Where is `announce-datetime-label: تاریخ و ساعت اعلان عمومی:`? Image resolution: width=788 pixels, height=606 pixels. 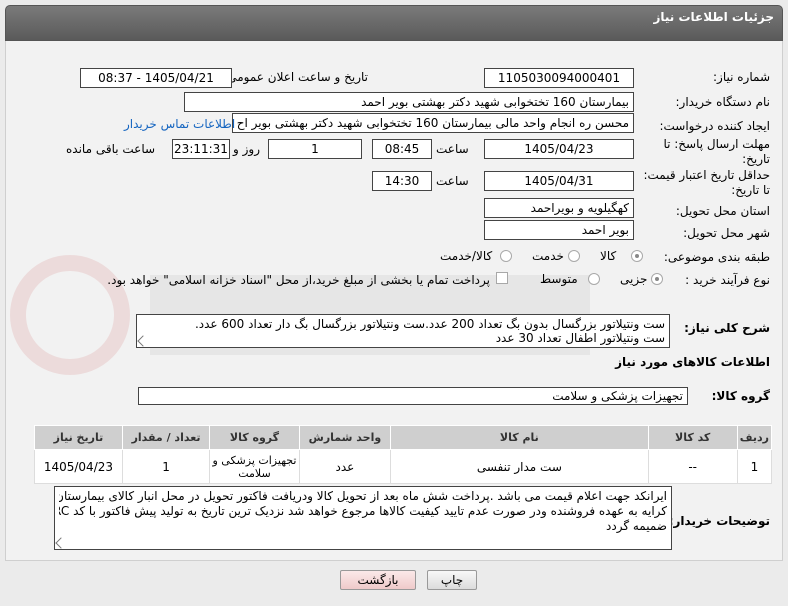 announce-datetime-label: تاریخ و ساعت اعلان عمومی: is located at coordinates (295, 77).